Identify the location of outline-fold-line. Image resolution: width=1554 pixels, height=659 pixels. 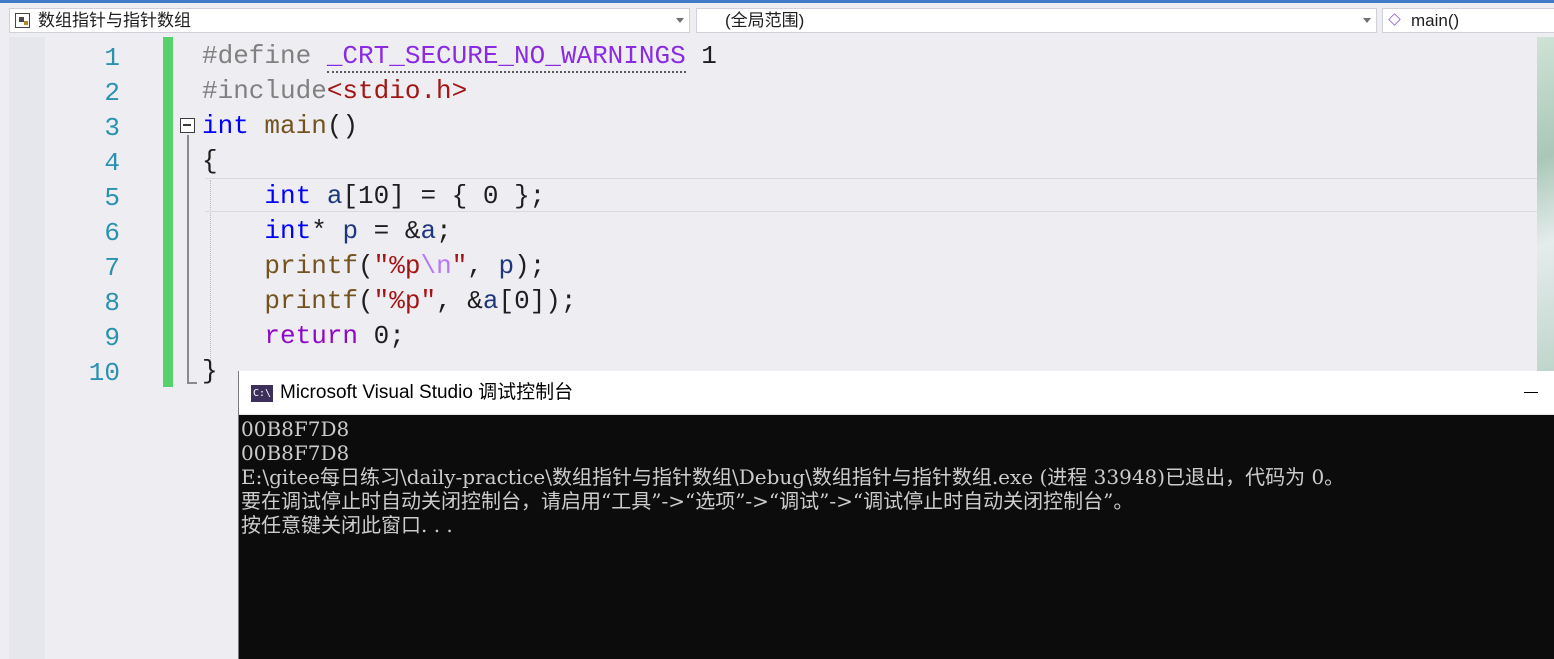
(188, 259).